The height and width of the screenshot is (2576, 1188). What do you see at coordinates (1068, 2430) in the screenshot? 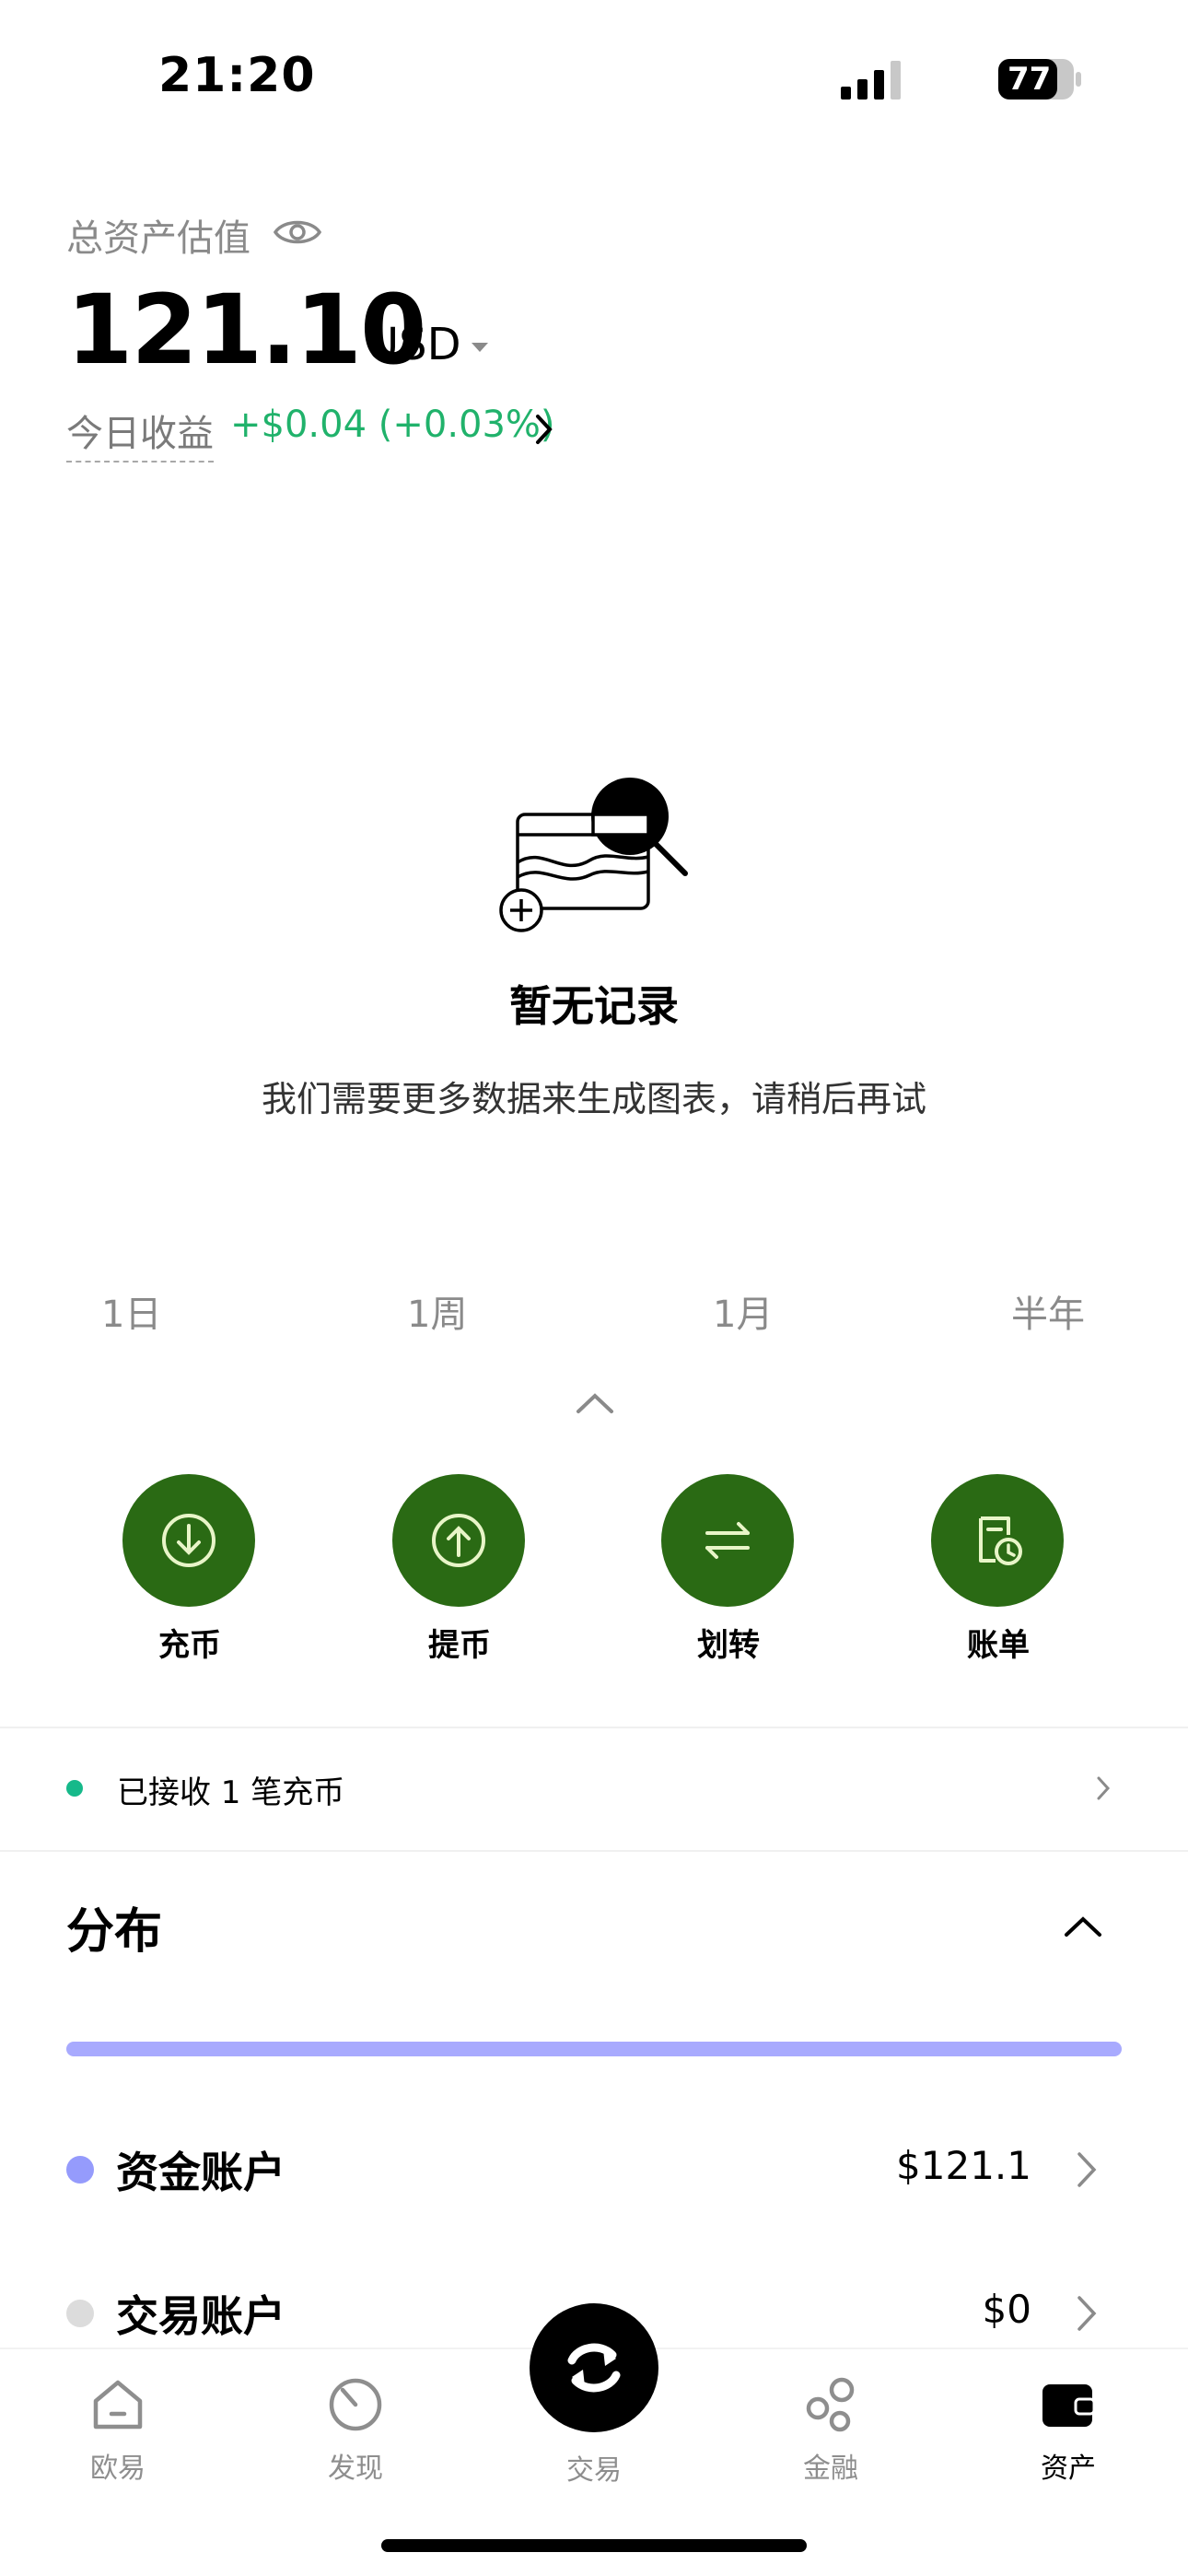
I see `tab-assets: 资产` at bounding box center [1068, 2430].